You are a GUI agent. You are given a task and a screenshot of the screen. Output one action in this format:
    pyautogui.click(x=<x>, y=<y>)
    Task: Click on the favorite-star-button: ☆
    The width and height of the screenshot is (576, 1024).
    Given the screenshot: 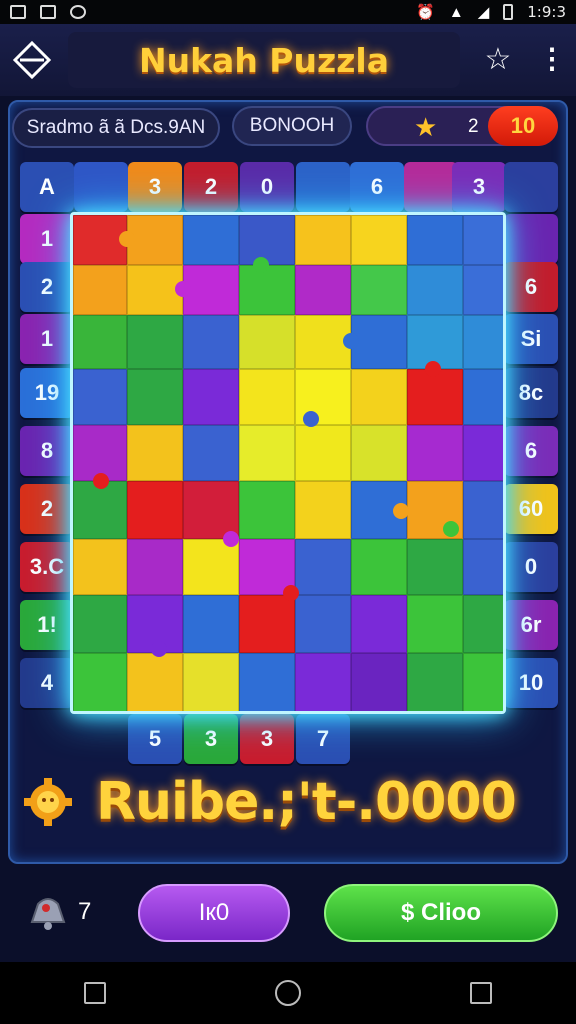 What is the action you would take?
    pyautogui.click(x=498, y=60)
    